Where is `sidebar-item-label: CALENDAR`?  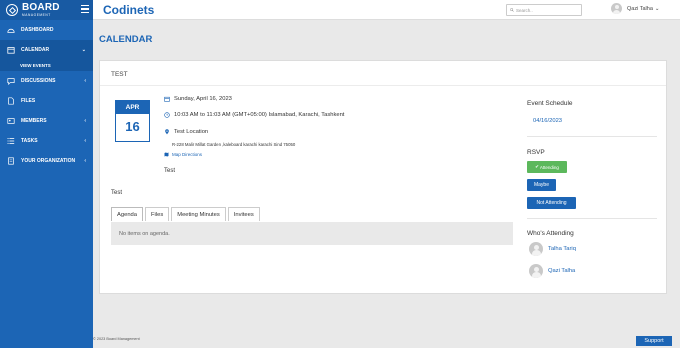
sidebar-item-label: CALENDAR is located at coordinates (35, 50).